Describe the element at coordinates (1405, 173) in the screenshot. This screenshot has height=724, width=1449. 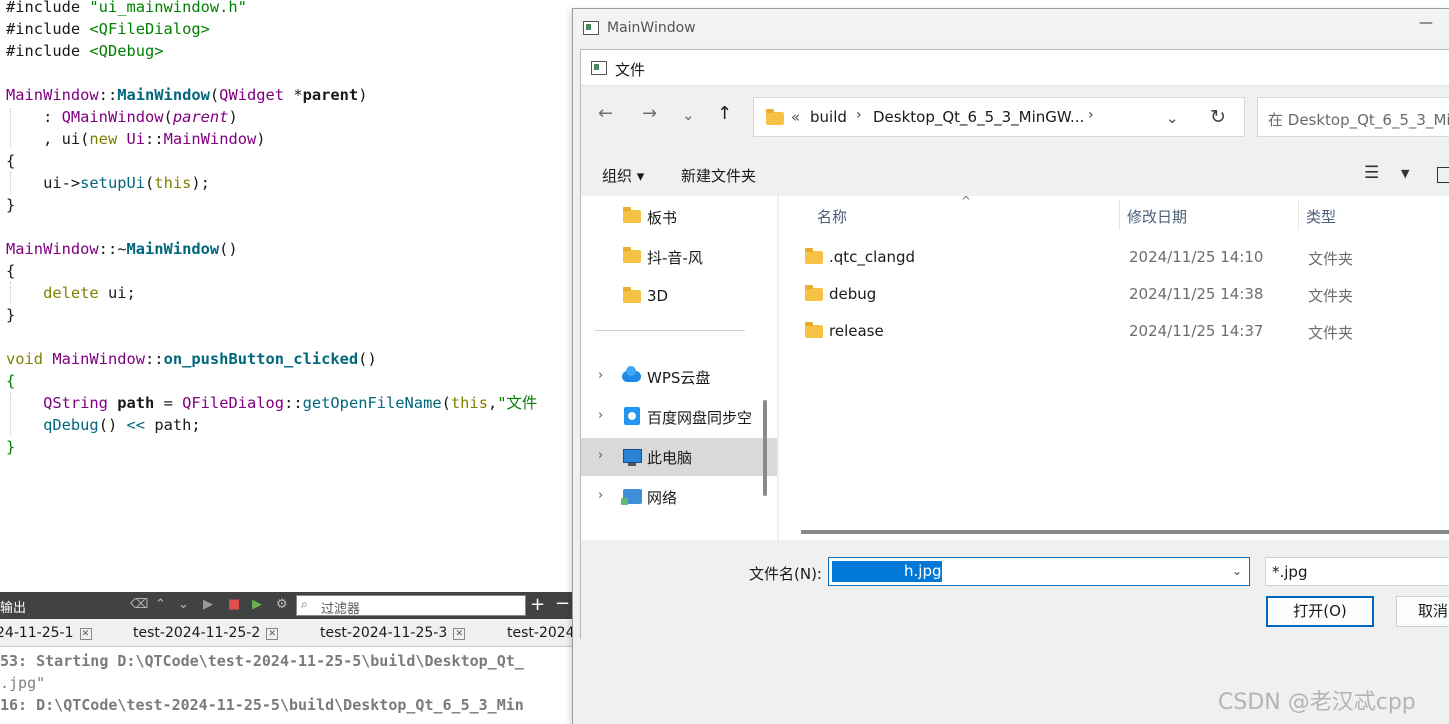
I see `view-dropdown-icon: ▼` at that location.